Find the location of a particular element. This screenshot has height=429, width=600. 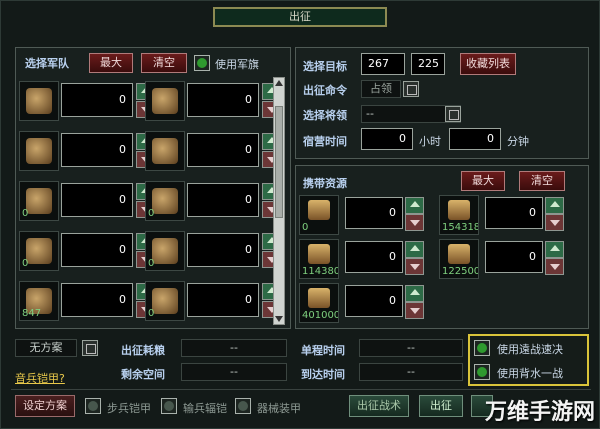

set-plan-button: 设定方案 is located at coordinates (45, 406).